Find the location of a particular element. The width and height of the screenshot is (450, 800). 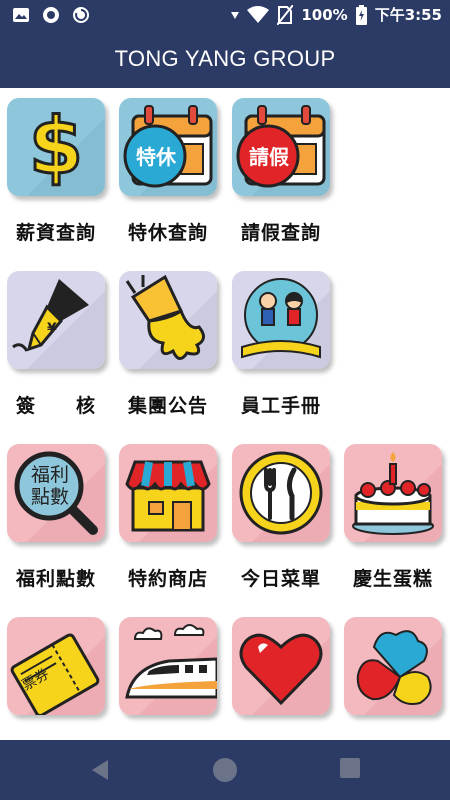

app-bar: TONG YANG GROUP is located at coordinates (225, 59).